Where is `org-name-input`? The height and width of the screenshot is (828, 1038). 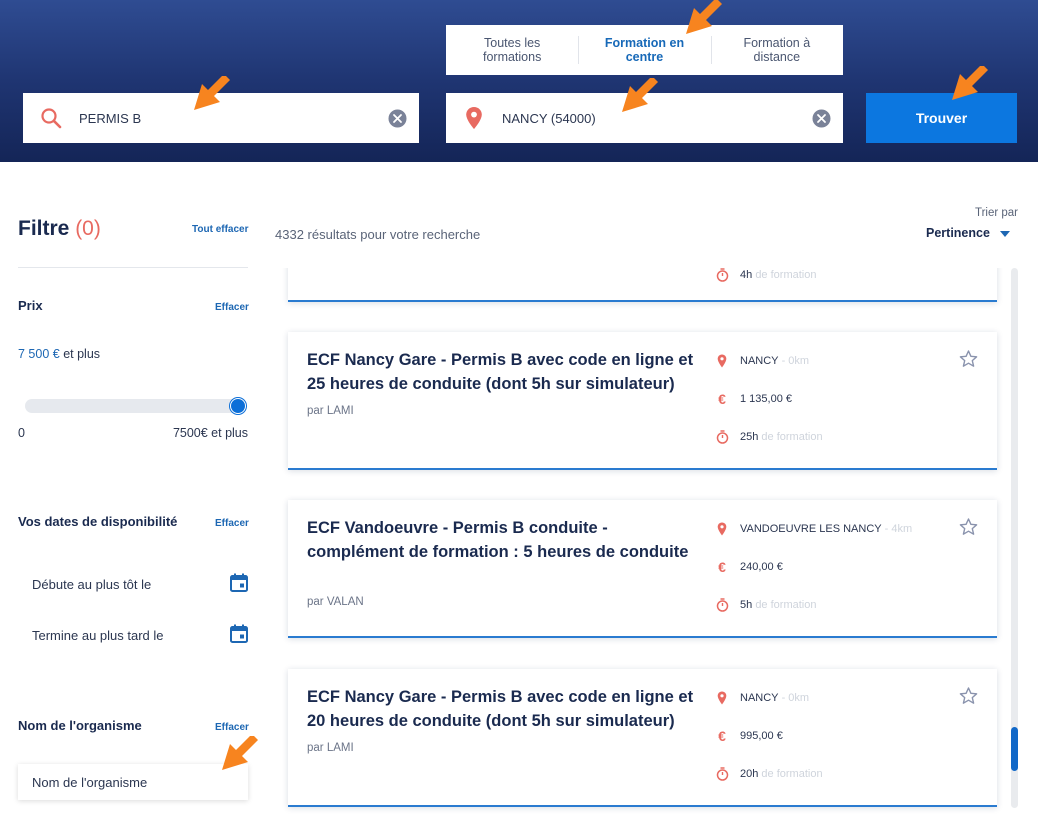 org-name-input is located at coordinates (133, 782).